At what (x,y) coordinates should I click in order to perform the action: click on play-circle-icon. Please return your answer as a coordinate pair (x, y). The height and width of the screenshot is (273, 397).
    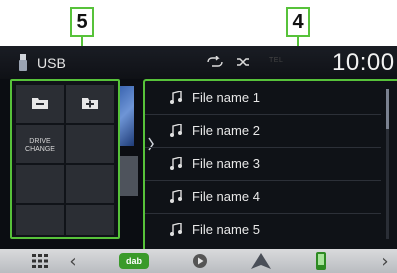
    Looking at the image, I should click on (200, 261).